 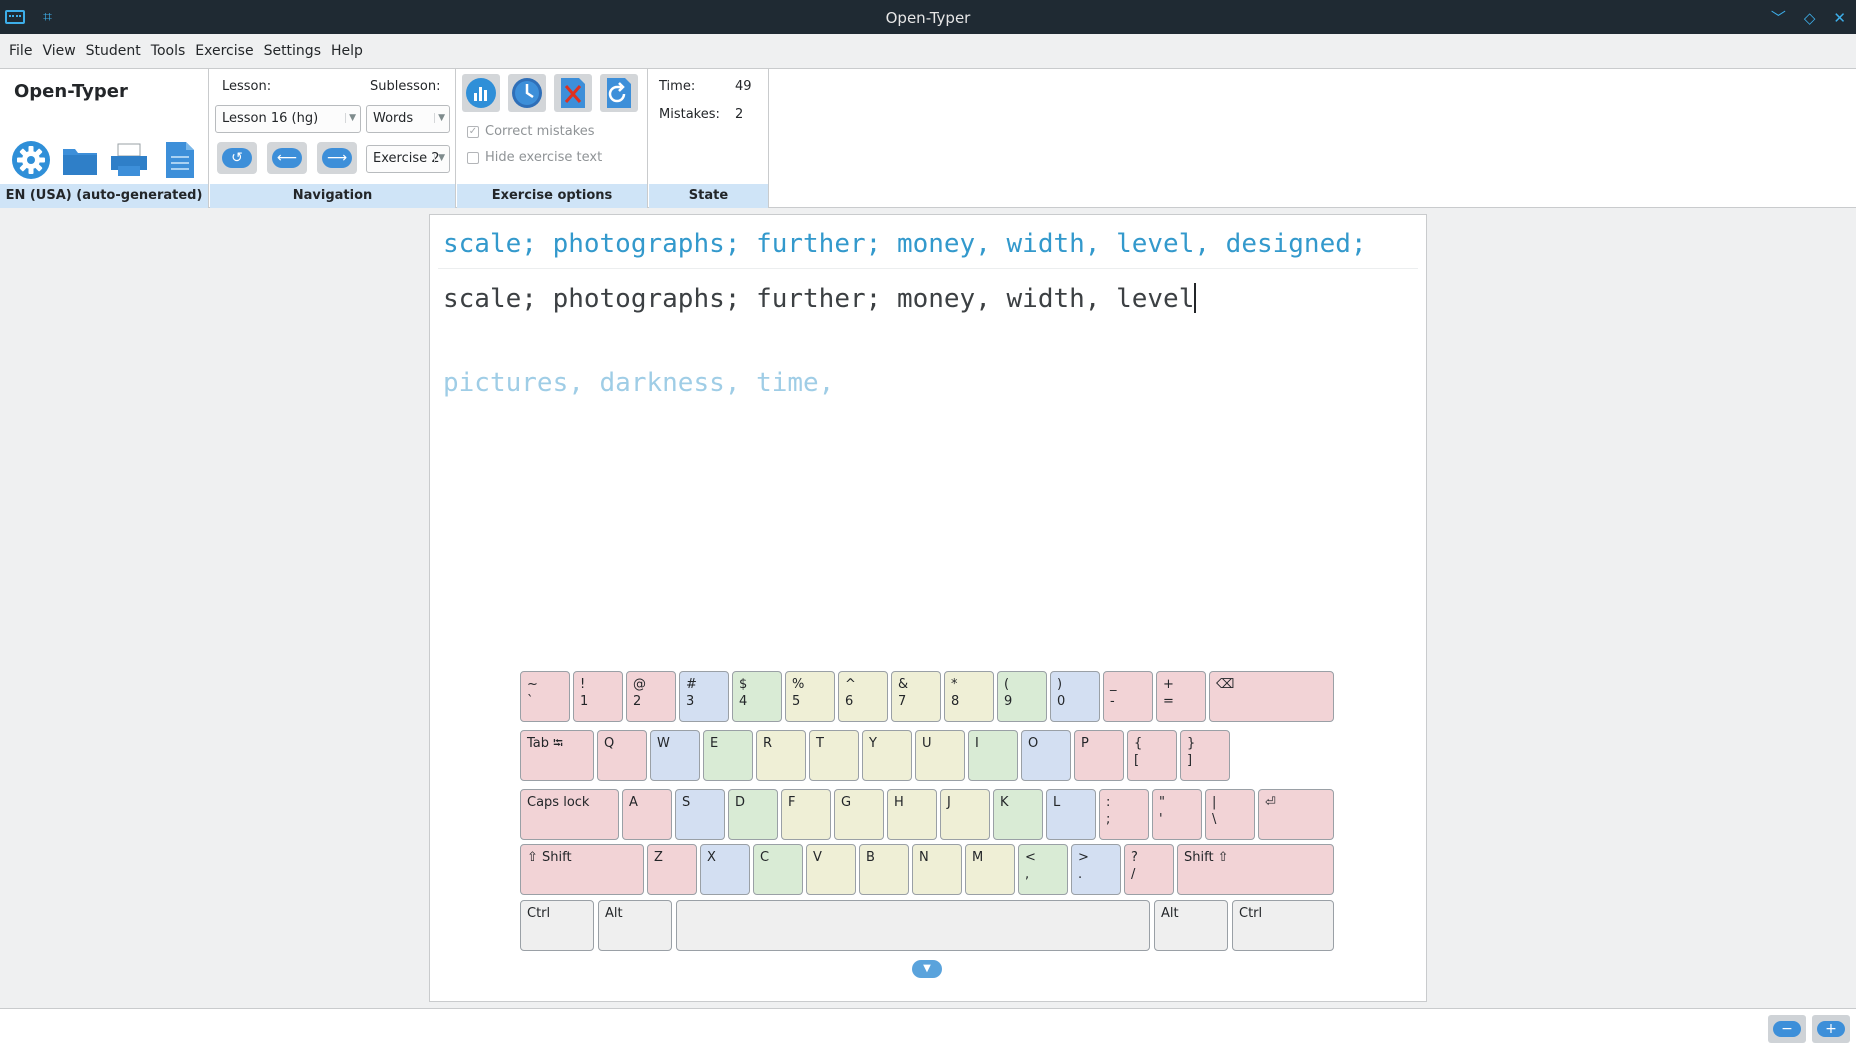 I want to click on printer-icon, so click(x=129, y=159).